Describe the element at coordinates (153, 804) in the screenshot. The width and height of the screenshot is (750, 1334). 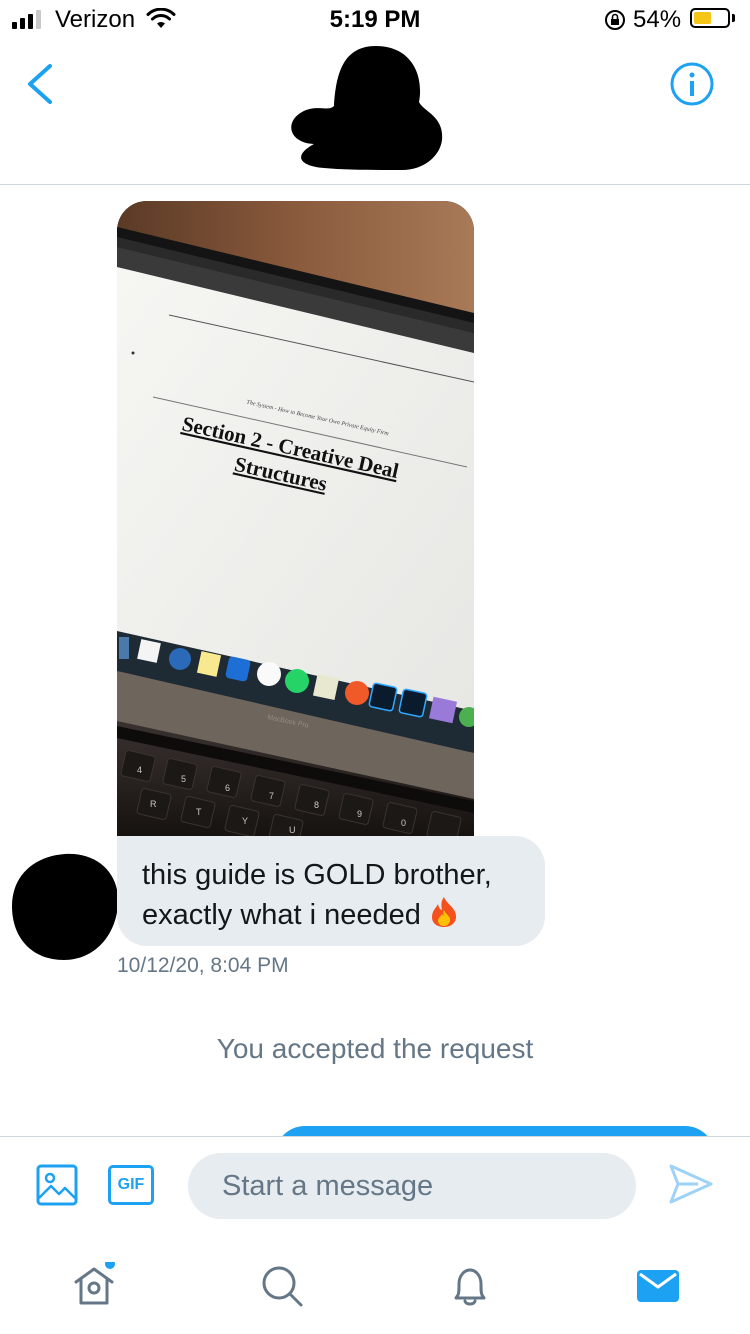
I see `svg-text: R` at that location.